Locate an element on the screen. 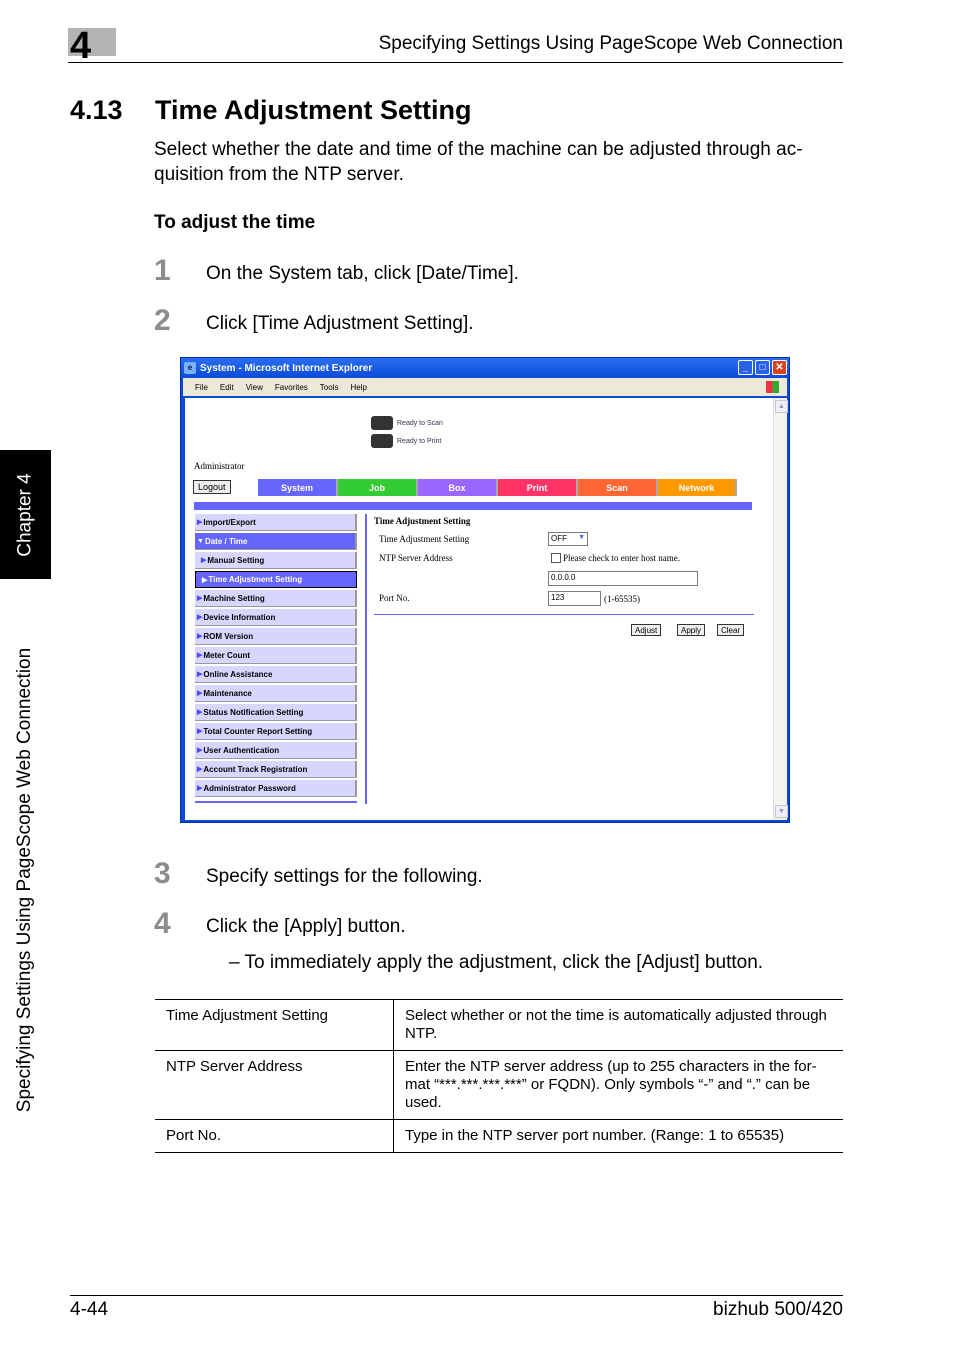 This screenshot has width=954, height=1352. tab-box: Box is located at coordinates (458, 487).